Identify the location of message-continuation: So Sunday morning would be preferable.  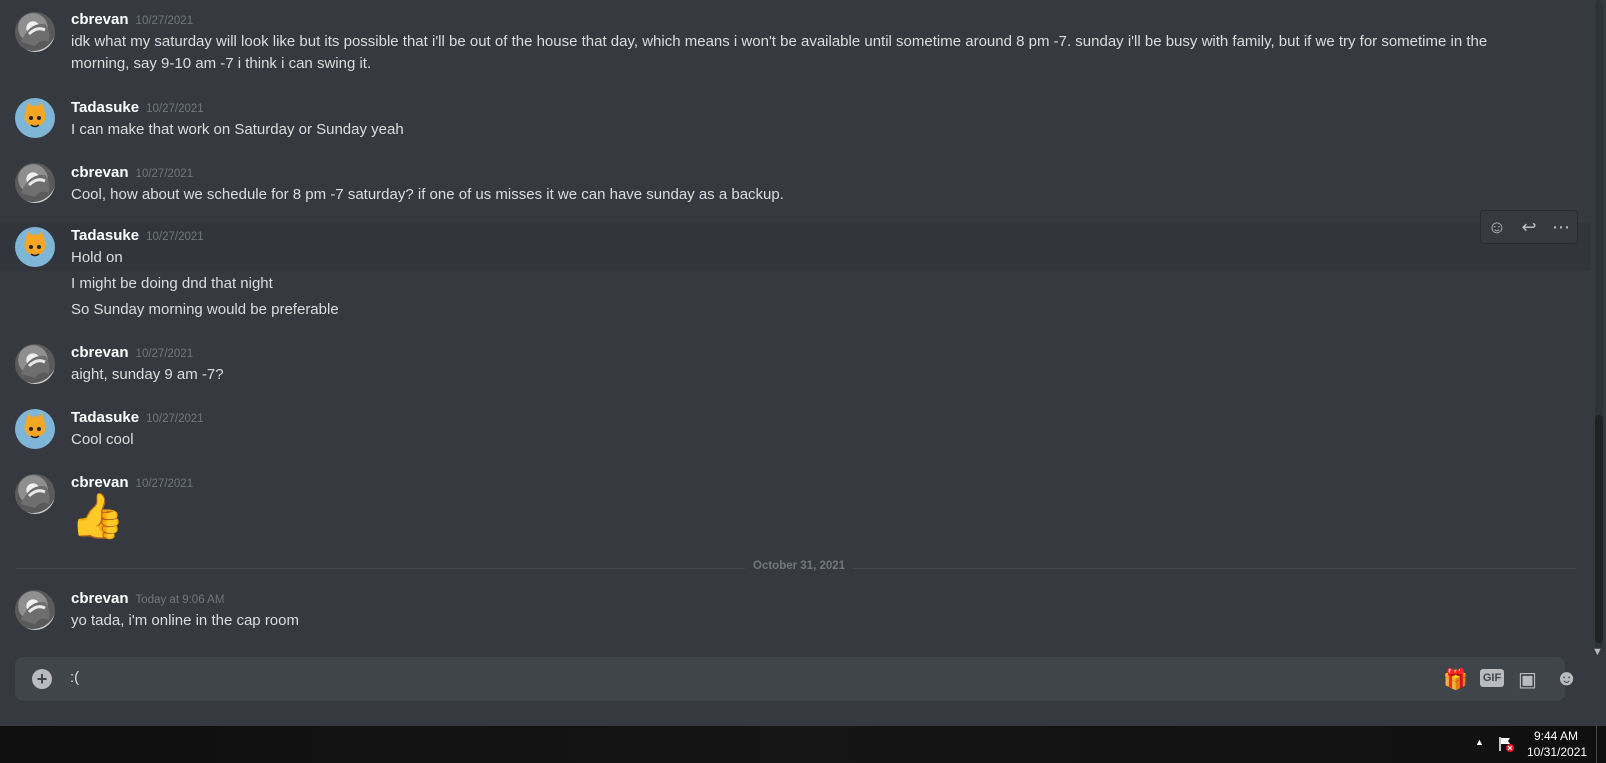
(795, 311).